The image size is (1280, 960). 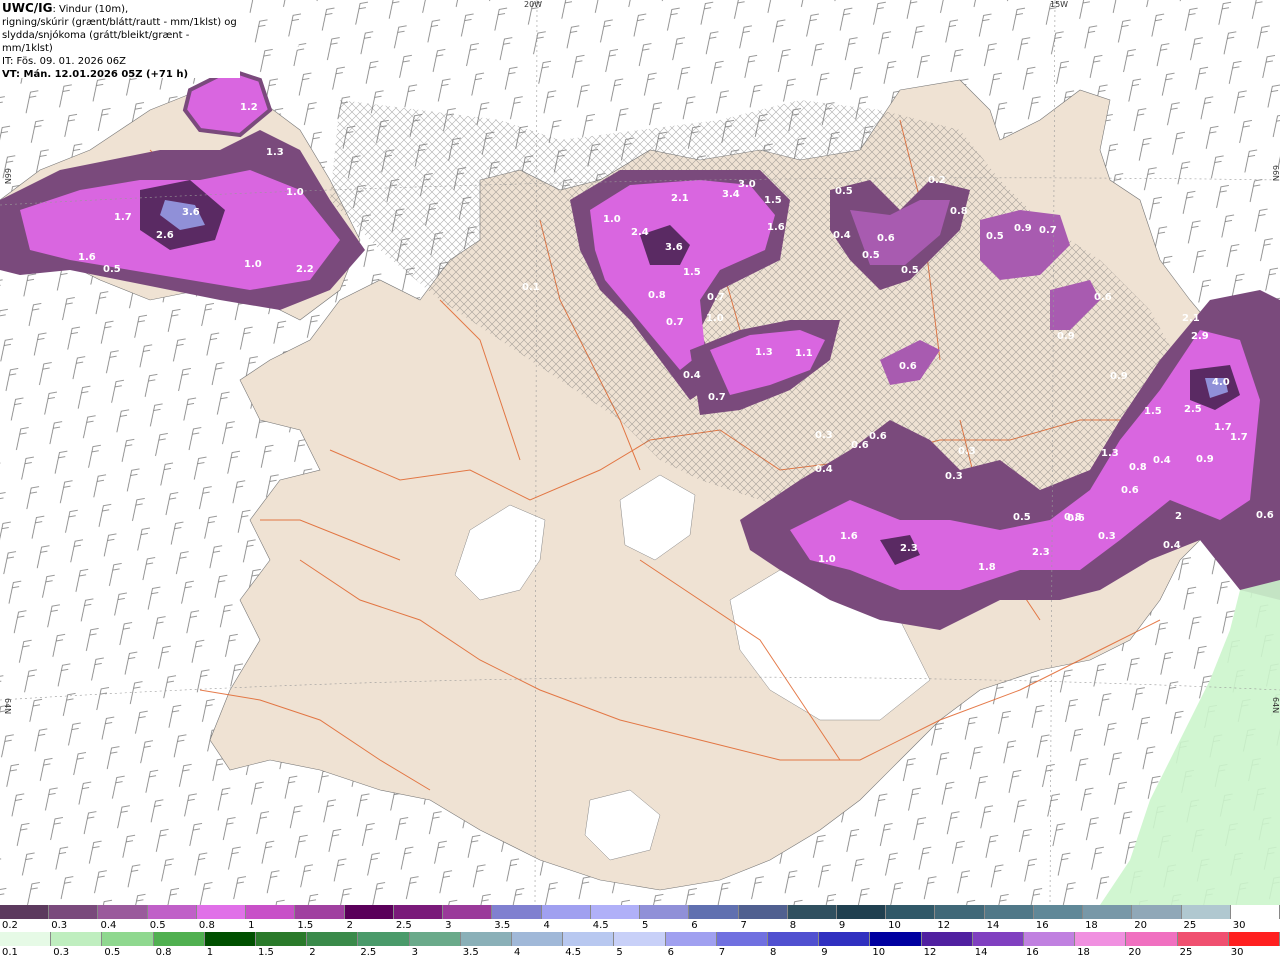 I want to click on precip-label: 2.3, so click(x=1041, y=552).